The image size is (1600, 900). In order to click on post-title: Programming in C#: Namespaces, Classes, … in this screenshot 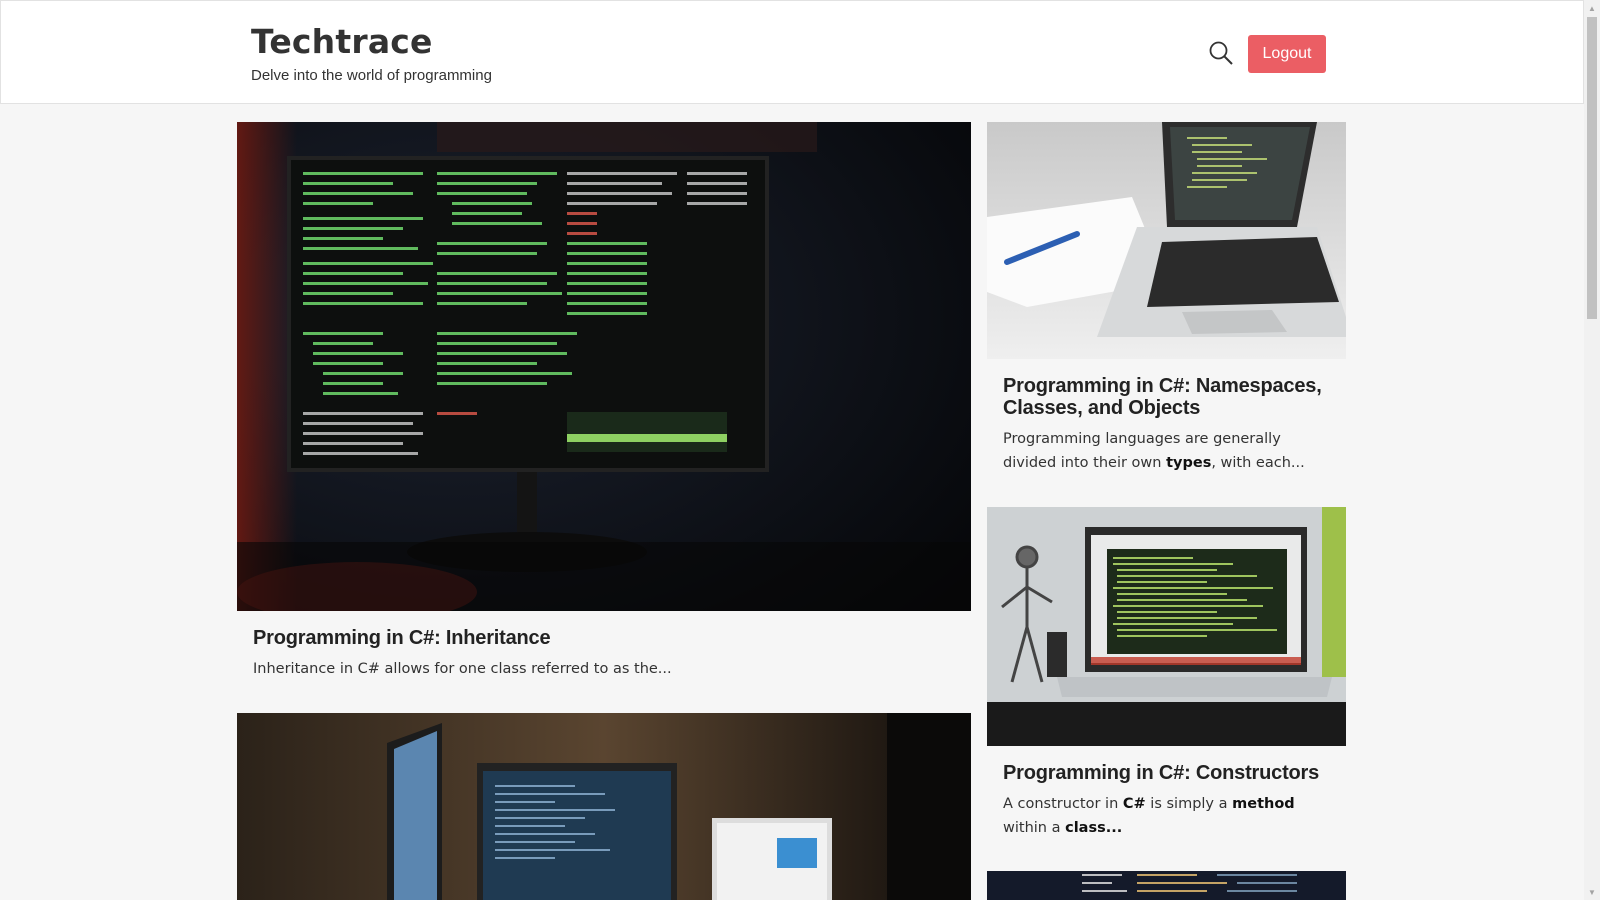, I will do `click(1166, 397)`.